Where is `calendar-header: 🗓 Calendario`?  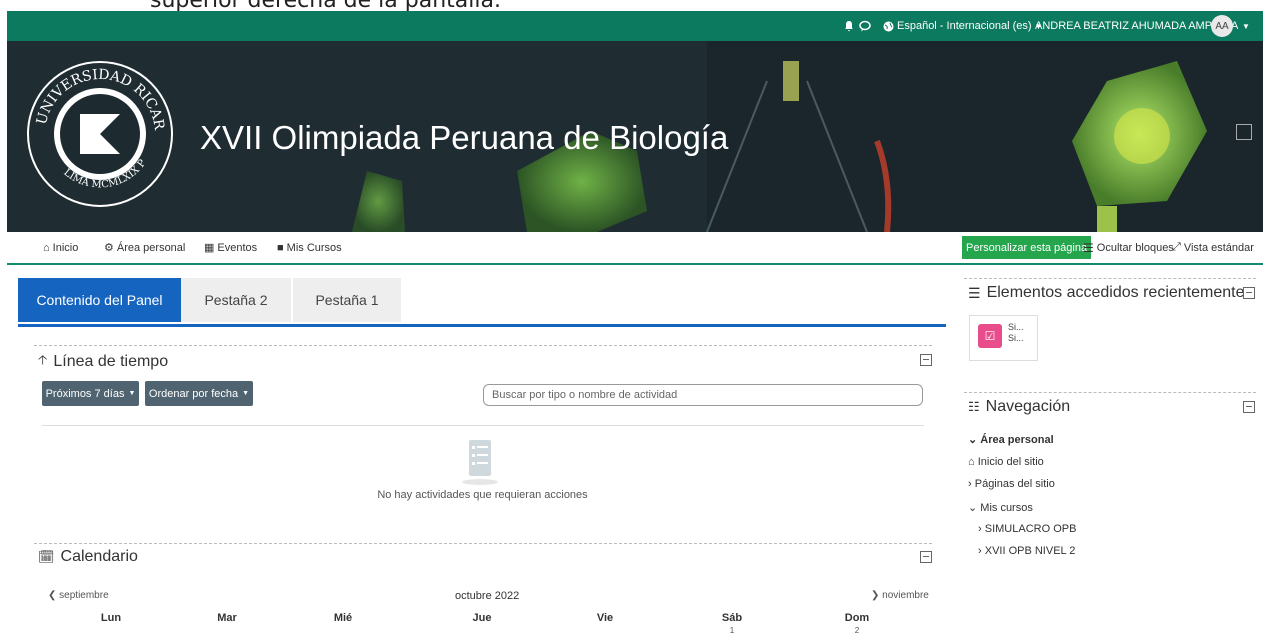 calendar-header: 🗓 Calendario is located at coordinates (88, 557).